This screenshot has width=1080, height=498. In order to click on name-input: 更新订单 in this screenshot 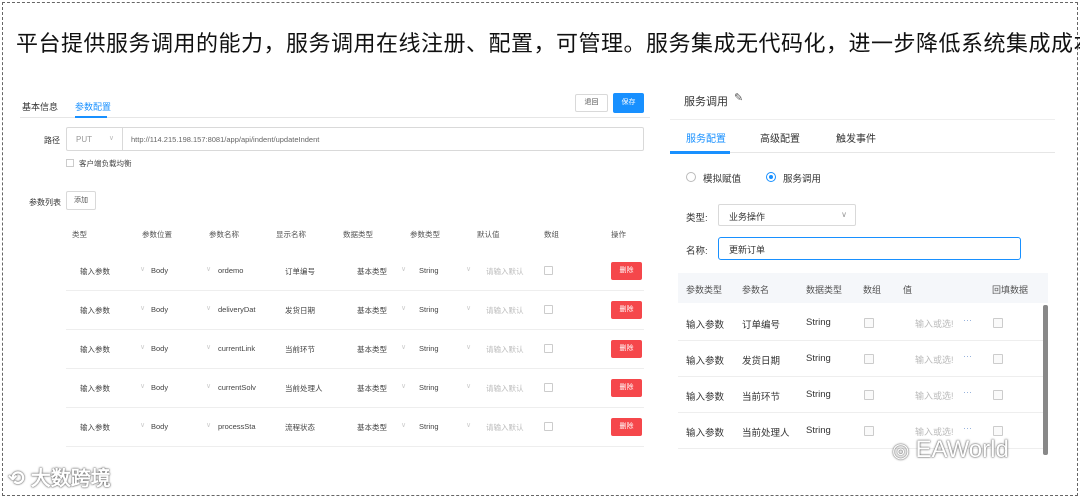, I will do `click(869, 248)`.